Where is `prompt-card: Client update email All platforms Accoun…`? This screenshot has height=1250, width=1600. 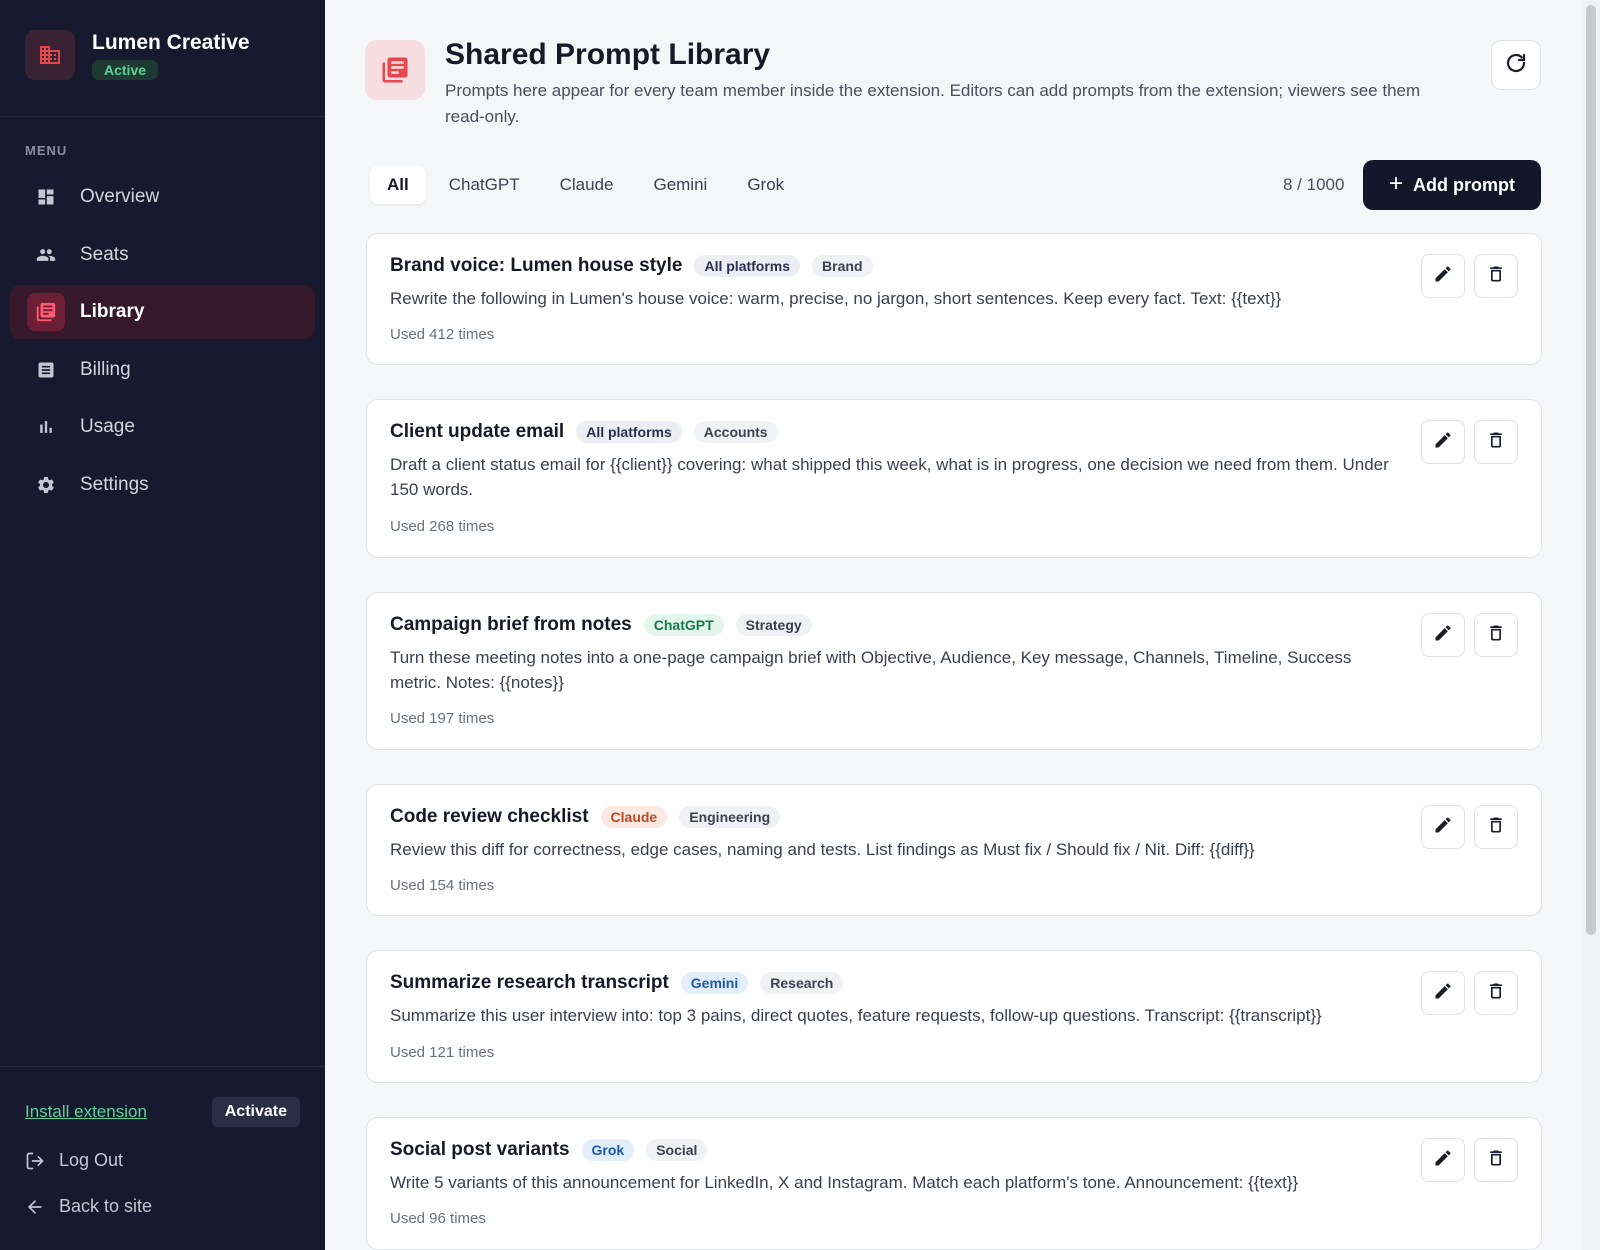 prompt-card: Client update email All platforms Accoun… is located at coordinates (954, 478).